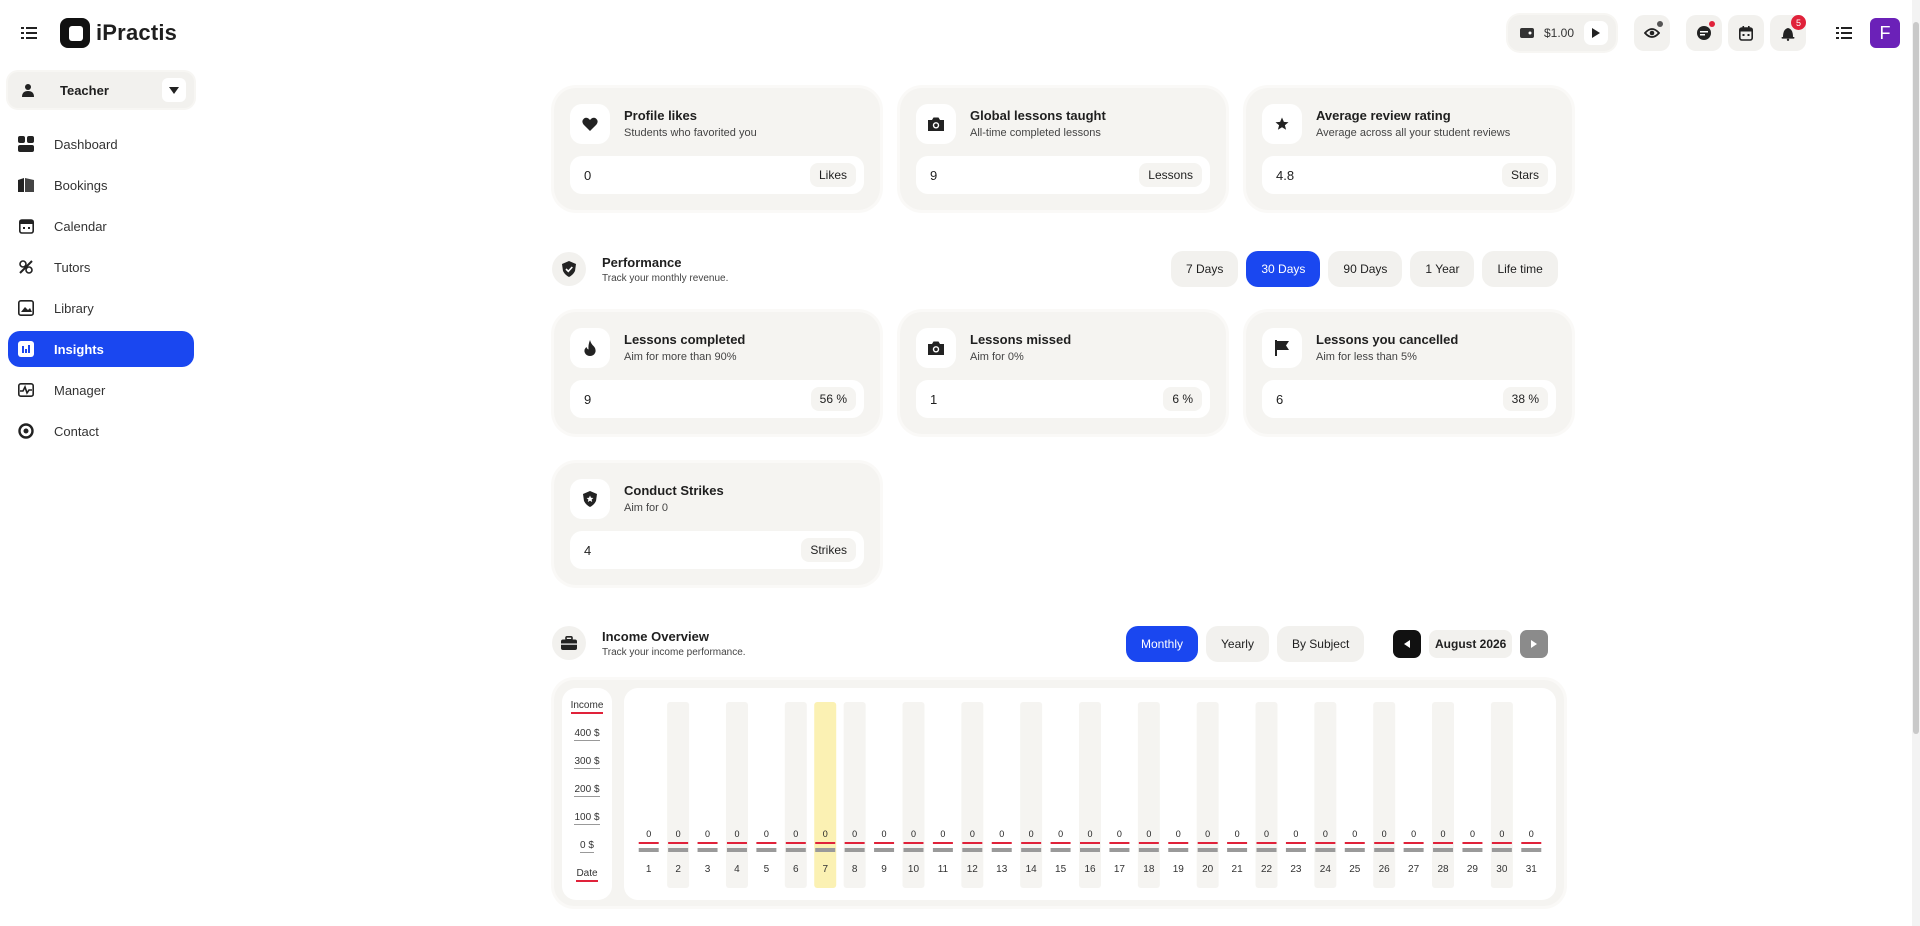  What do you see at coordinates (1237, 644) in the screenshot?
I see `tab-yearly: Yearly` at bounding box center [1237, 644].